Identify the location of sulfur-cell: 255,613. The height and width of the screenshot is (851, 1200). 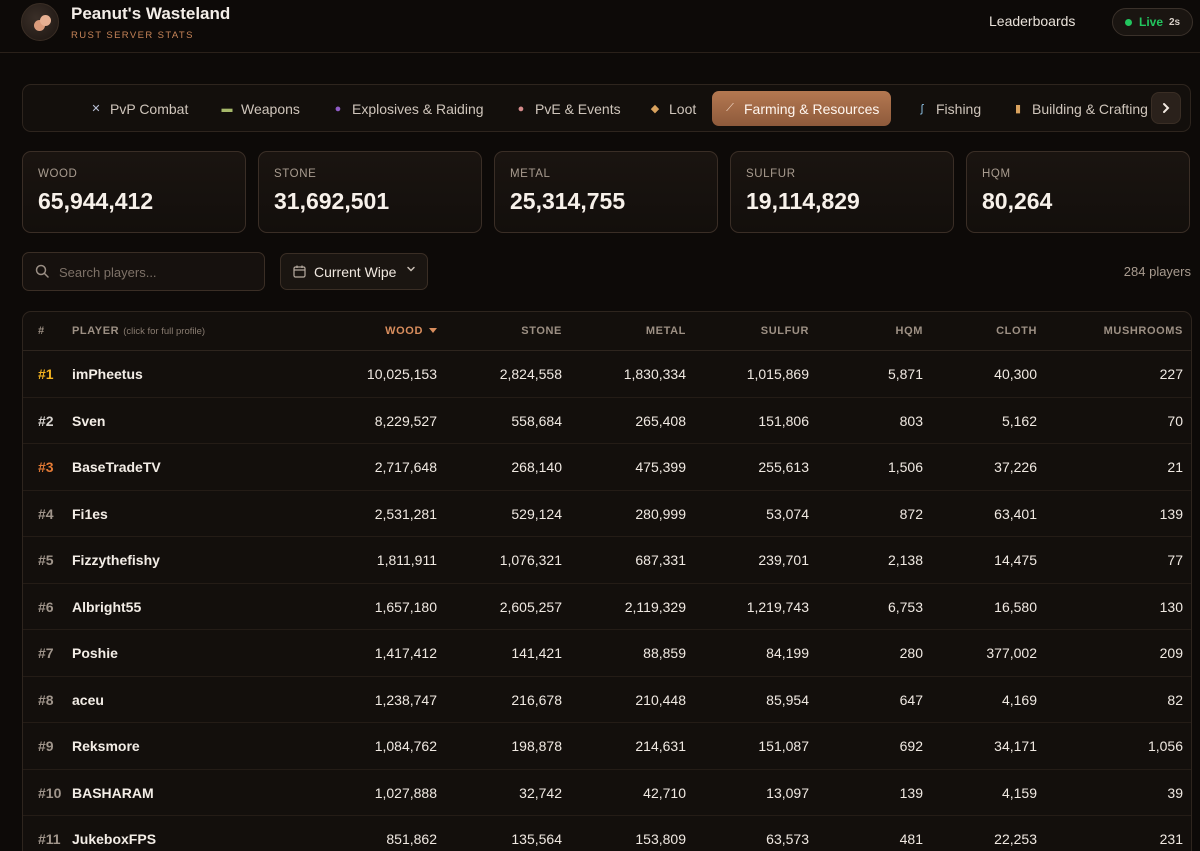
(783, 467).